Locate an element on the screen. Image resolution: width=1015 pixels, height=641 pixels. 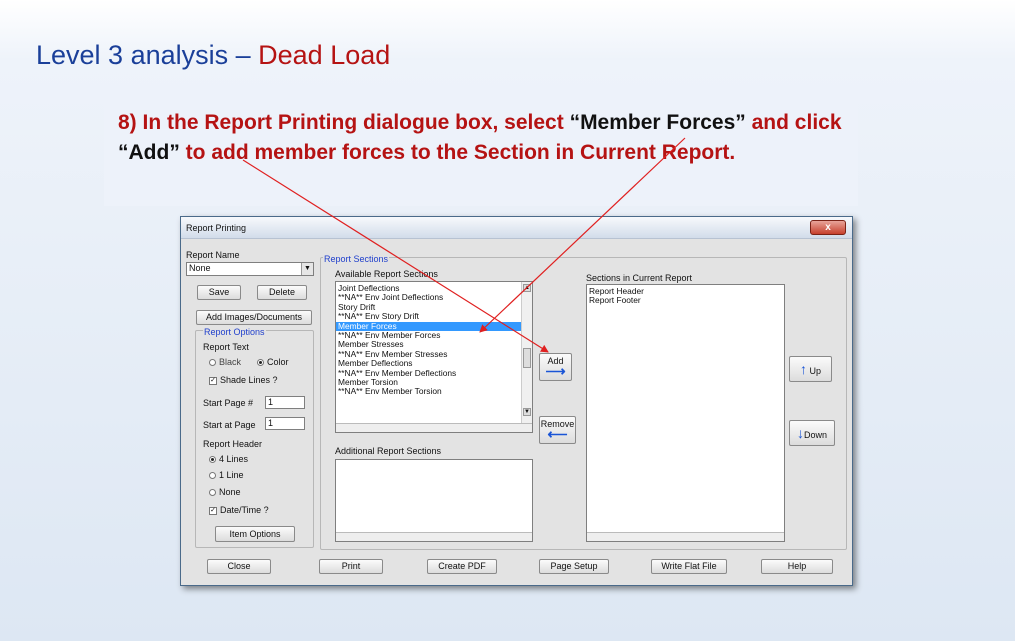
help-button: Help is located at coordinates (797, 566).